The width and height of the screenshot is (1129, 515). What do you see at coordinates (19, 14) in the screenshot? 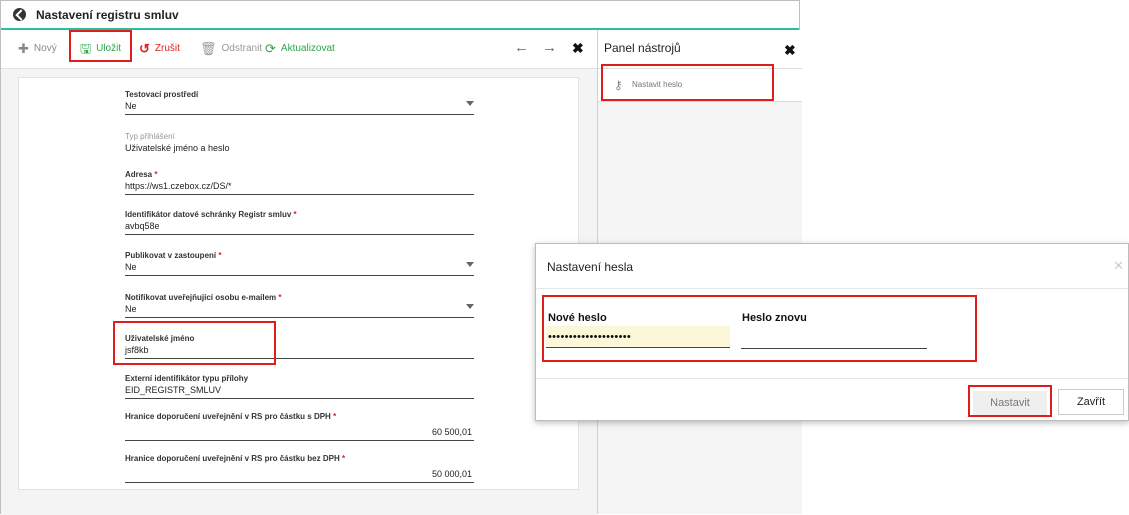
I see `app-logo-icon` at bounding box center [19, 14].